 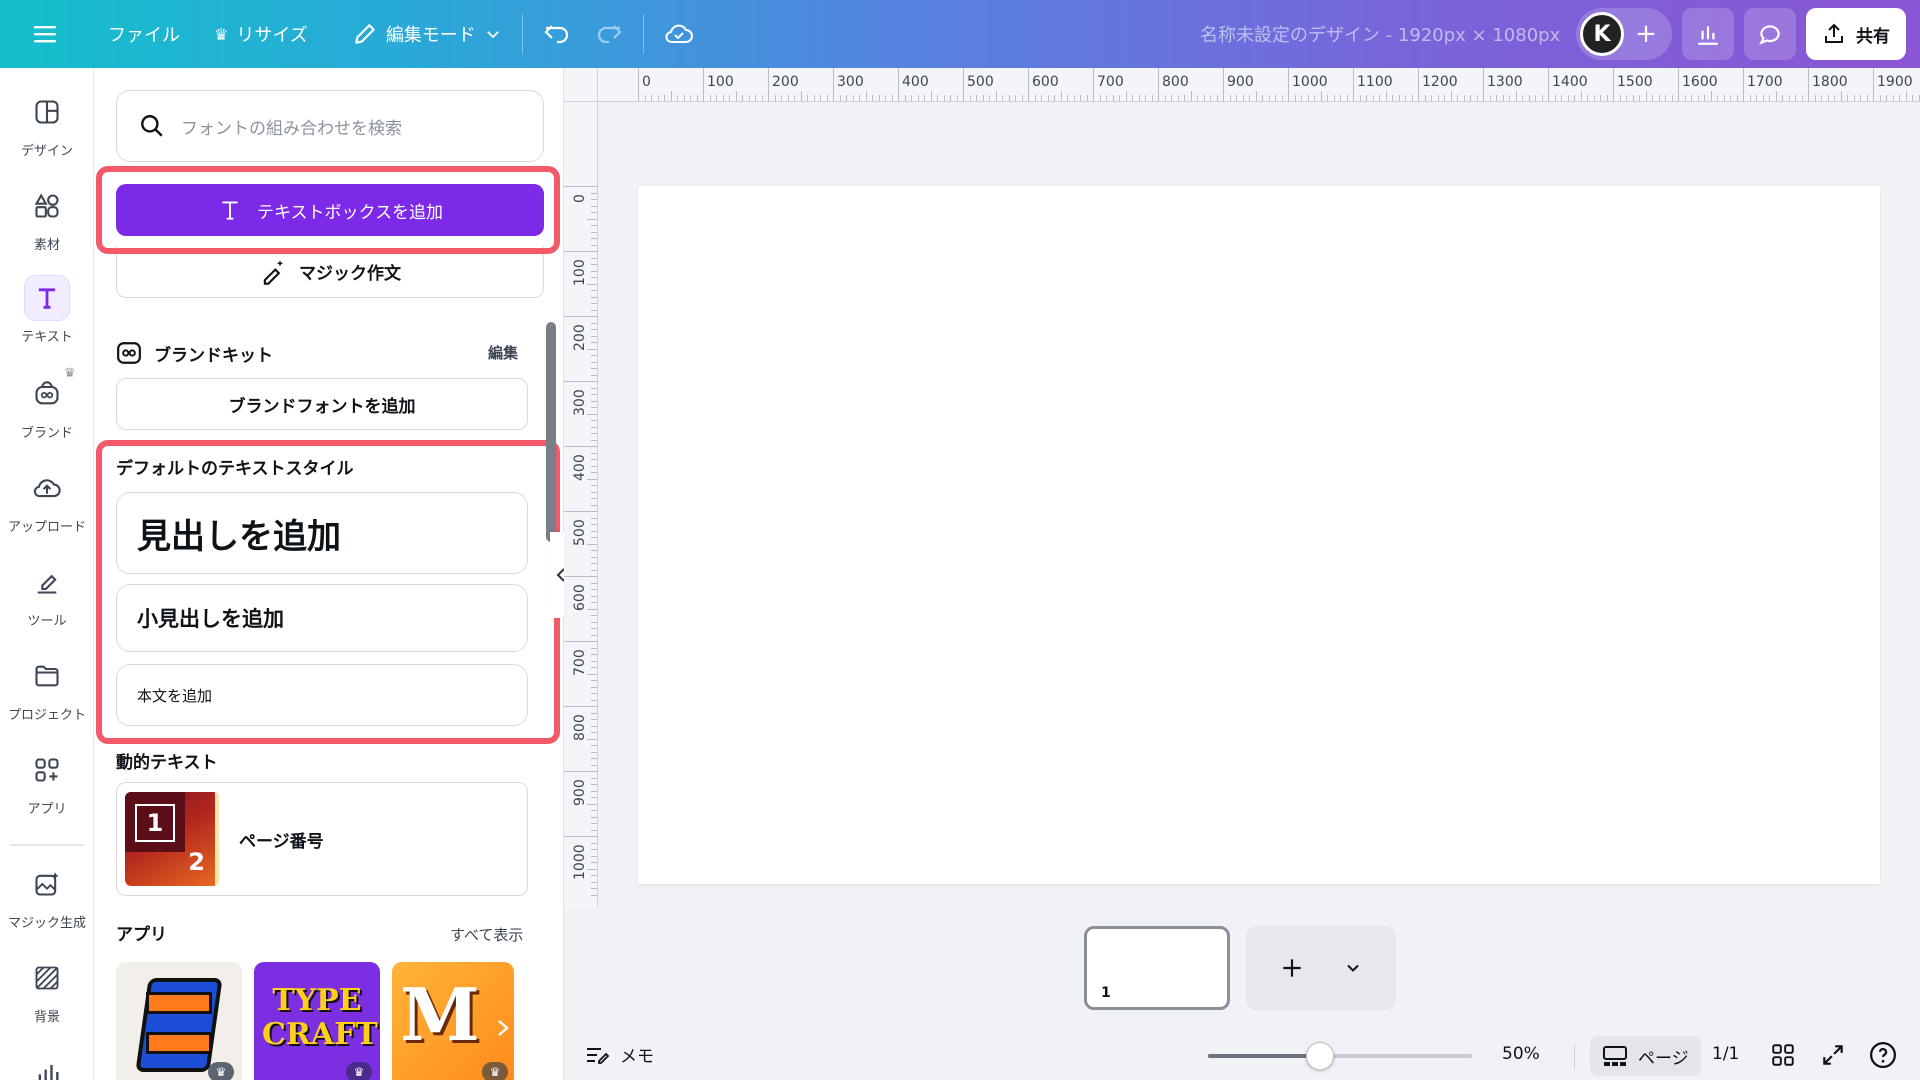 What do you see at coordinates (1440, 82) in the screenshot?
I see `ruler-label: 1200` at bounding box center [1440, 82].